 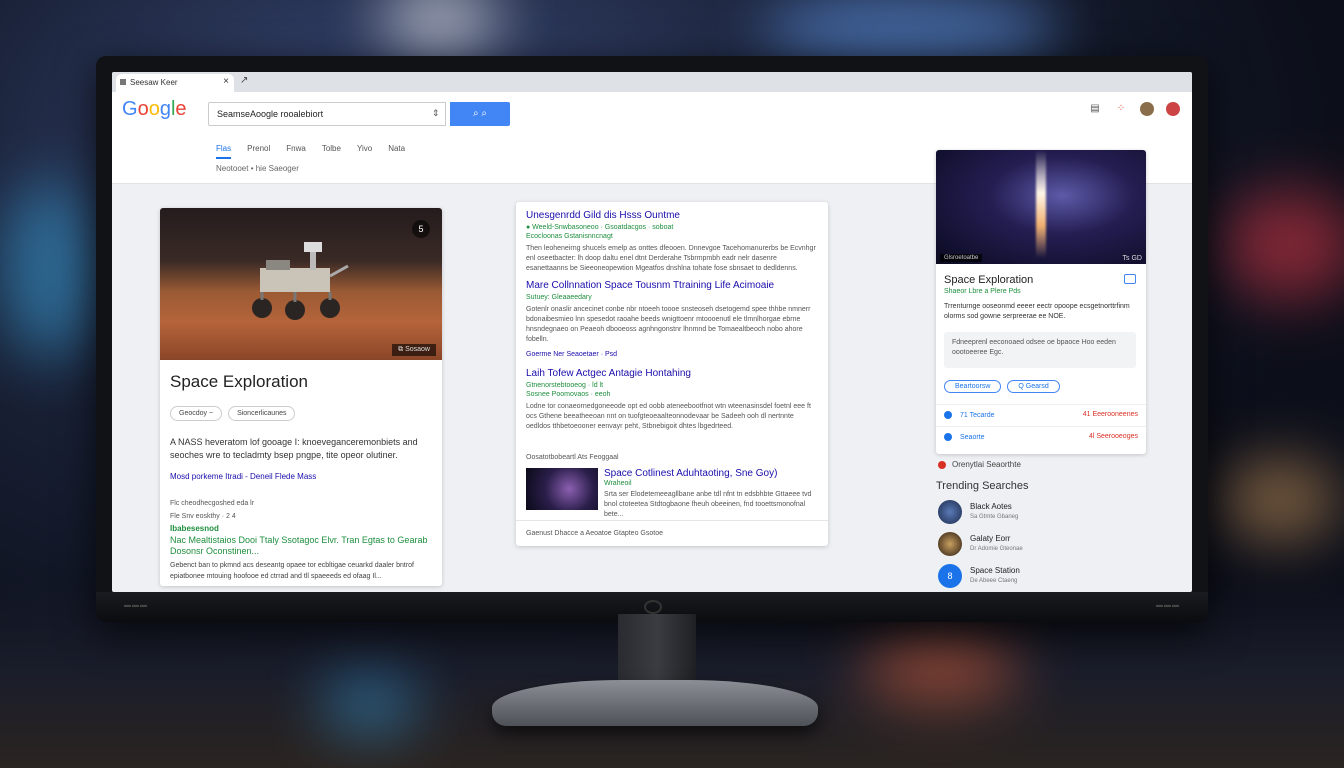 What do you see at coordinates (331, 151) in the screenshot?
I see `tab-videos: Tolbe` at bounding box center [331, 151].